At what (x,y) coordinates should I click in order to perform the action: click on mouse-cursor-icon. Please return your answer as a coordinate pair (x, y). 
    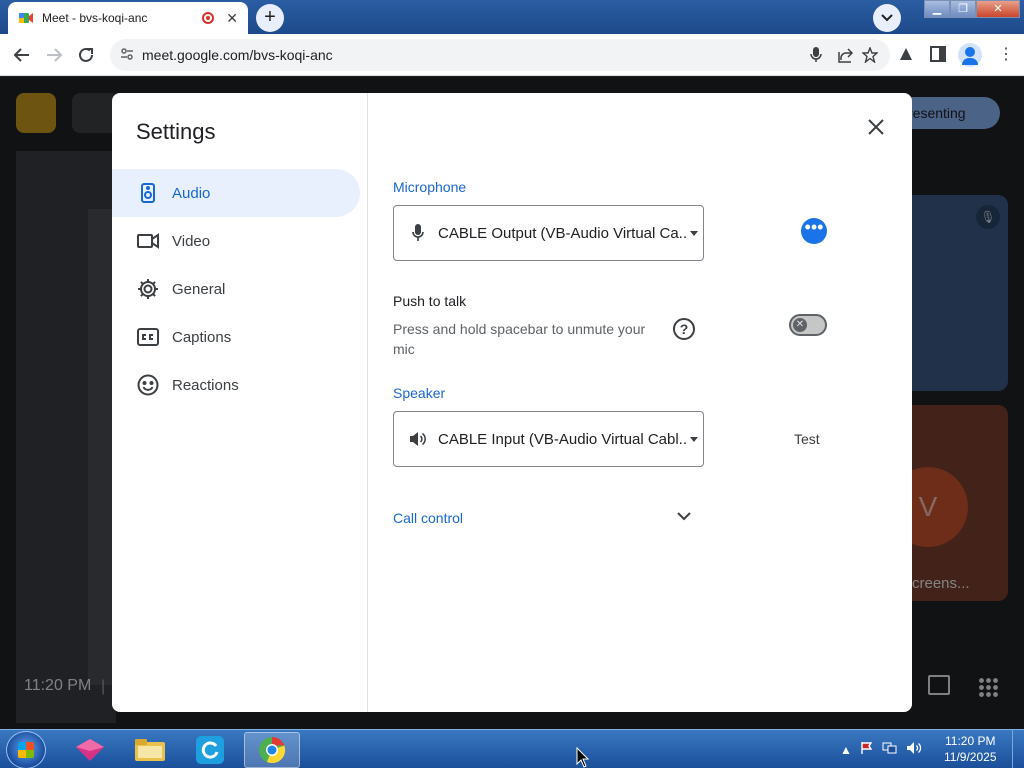
    Looking at the image, I should click on (583, 757).